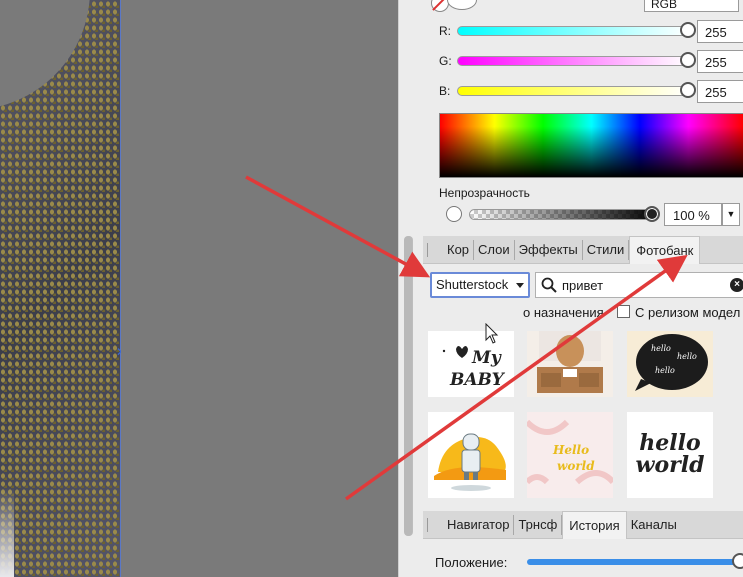 The width and height of the screenshot is (743, 577). Describe the element at coordinates (520, 285) in the screenshot. I see `chevron-down-icon` at that location.